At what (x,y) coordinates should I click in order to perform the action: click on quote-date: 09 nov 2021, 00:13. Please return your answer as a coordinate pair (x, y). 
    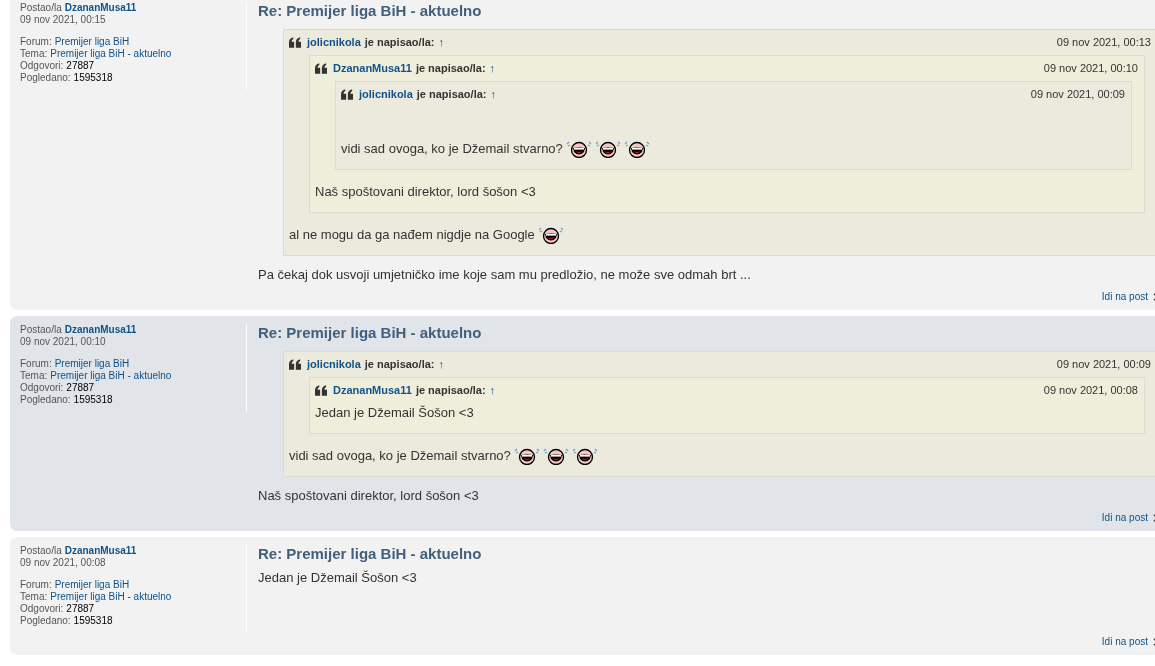
    Looking at the image, I should click on (1103, 42).